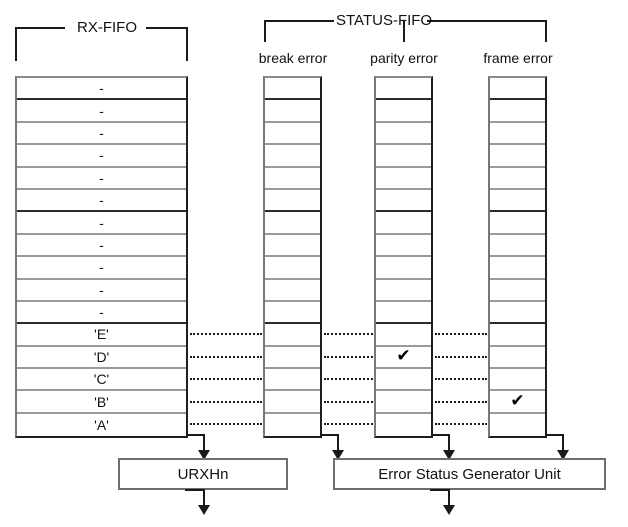 This screenshot has height=527, width=628. What do you see at coordinates (101, 402) in the screenshot?
I see `fifo-cell: 'B'` at bounding box center [101, 402].